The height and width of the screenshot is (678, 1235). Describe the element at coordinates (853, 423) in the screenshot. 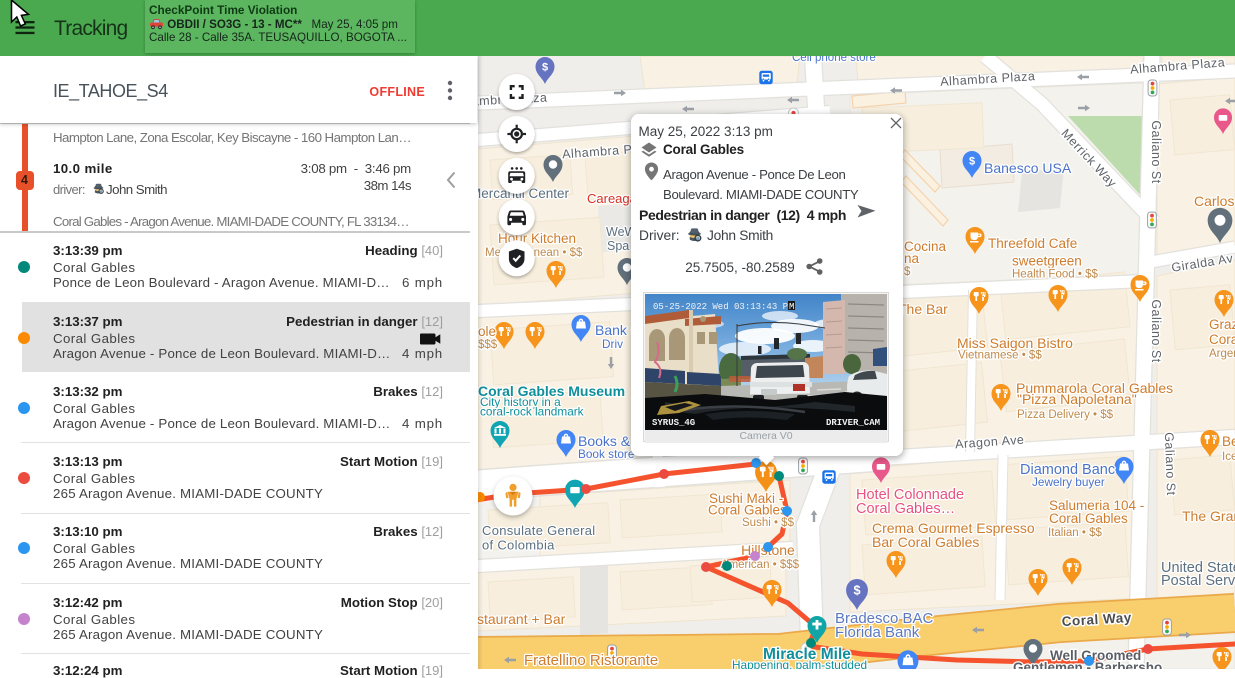

I see `svg-text: DRIVER_CAM` at that location.